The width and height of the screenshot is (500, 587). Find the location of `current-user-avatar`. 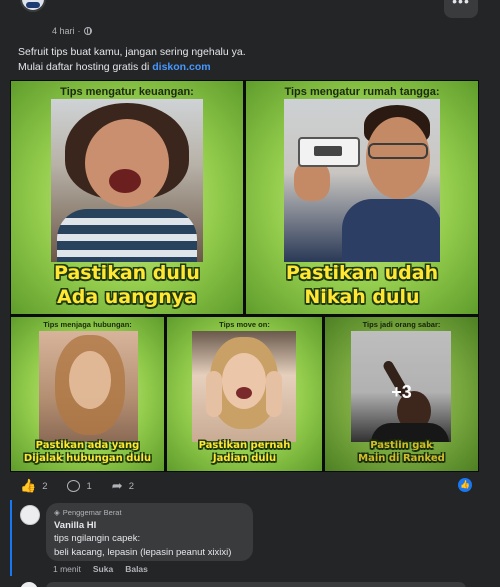

current-user-avatar is located at coordinates (29, 584).